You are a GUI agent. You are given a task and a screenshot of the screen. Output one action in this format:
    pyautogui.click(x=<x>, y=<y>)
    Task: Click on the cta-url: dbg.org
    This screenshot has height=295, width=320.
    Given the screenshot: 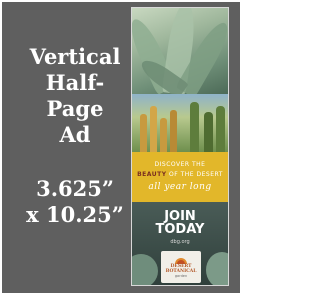 What is the action you would take?
    pyautogui.click(x=180, y=242)
    